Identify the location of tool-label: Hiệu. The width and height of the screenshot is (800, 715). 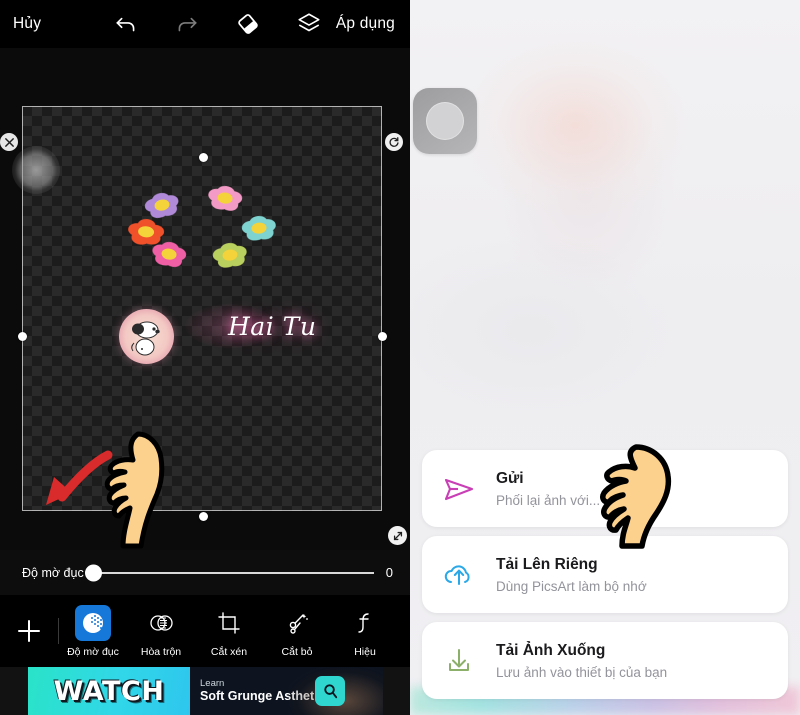
(365, 651).